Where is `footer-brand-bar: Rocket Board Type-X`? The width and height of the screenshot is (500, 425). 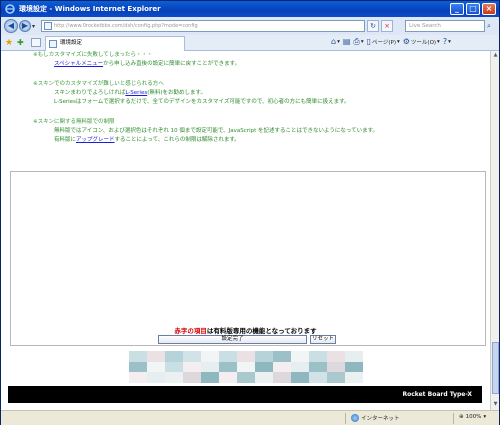 footer-brand-bar: Rocket Board Type-X is located at coordinates (245, 394).